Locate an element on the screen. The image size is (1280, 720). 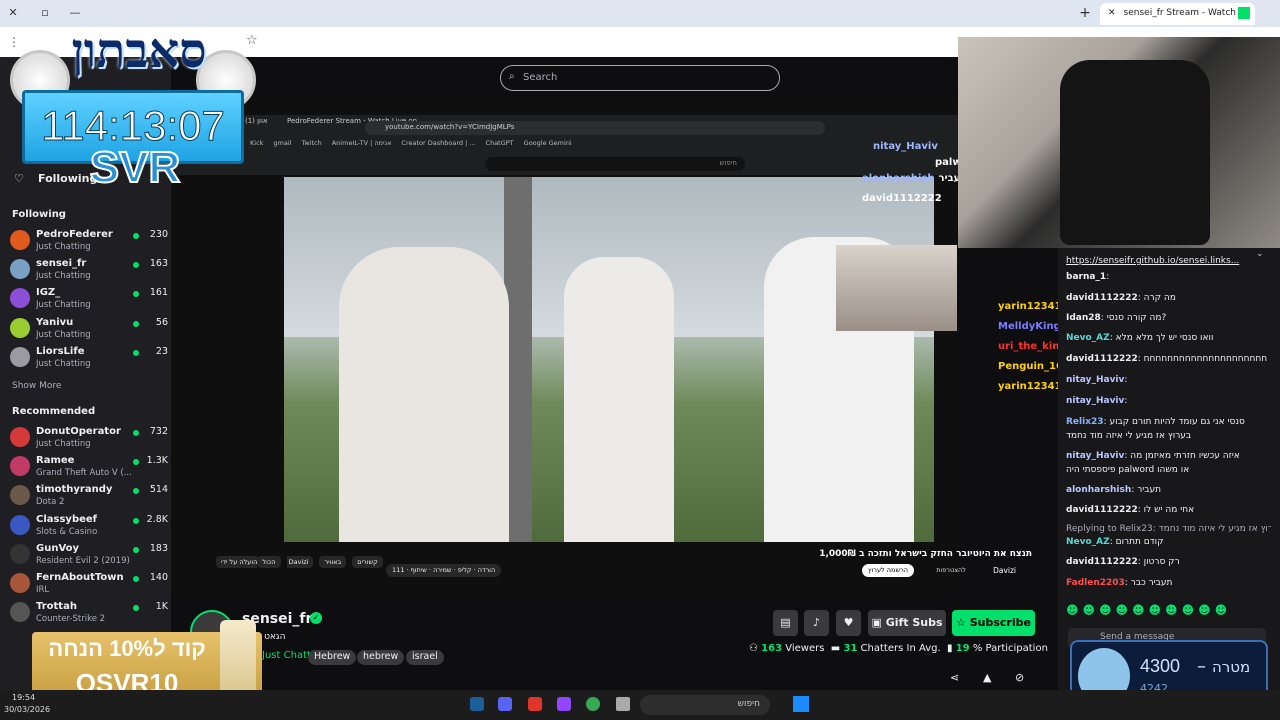
channel-name: Yanivu is located at coordinates (55, 322).